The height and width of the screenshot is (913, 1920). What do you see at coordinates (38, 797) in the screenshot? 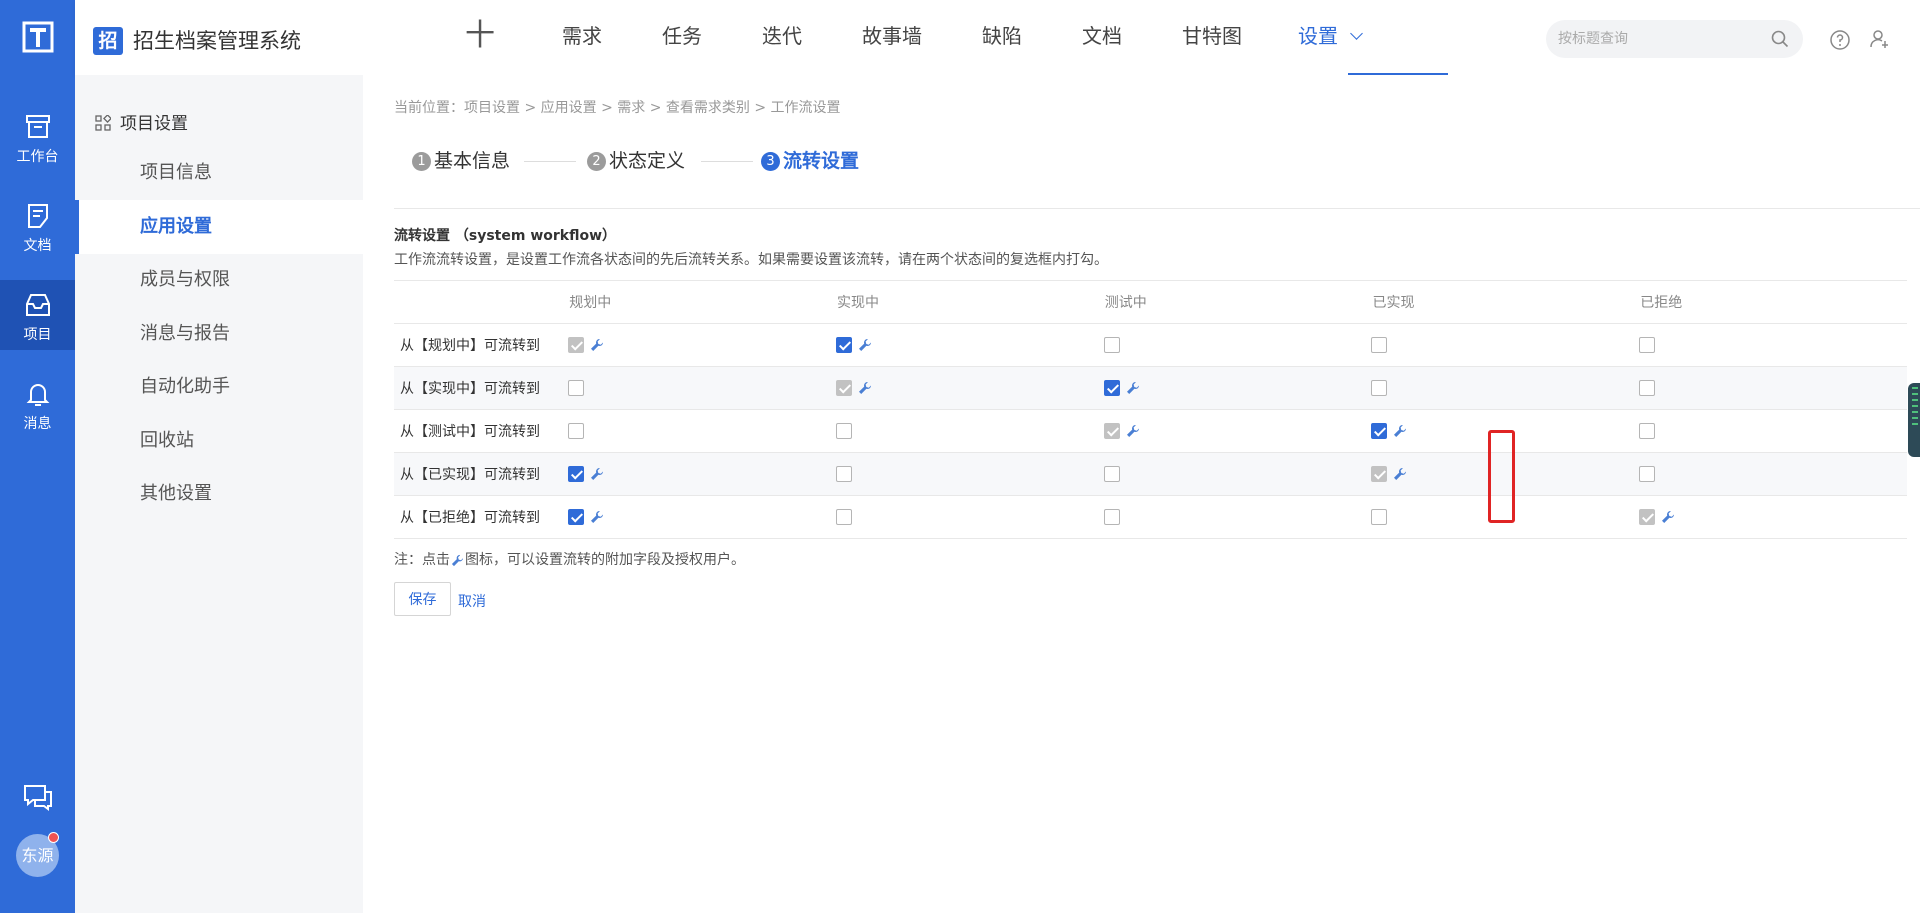
I see `chat-icon` at bounding box center [38, 797].